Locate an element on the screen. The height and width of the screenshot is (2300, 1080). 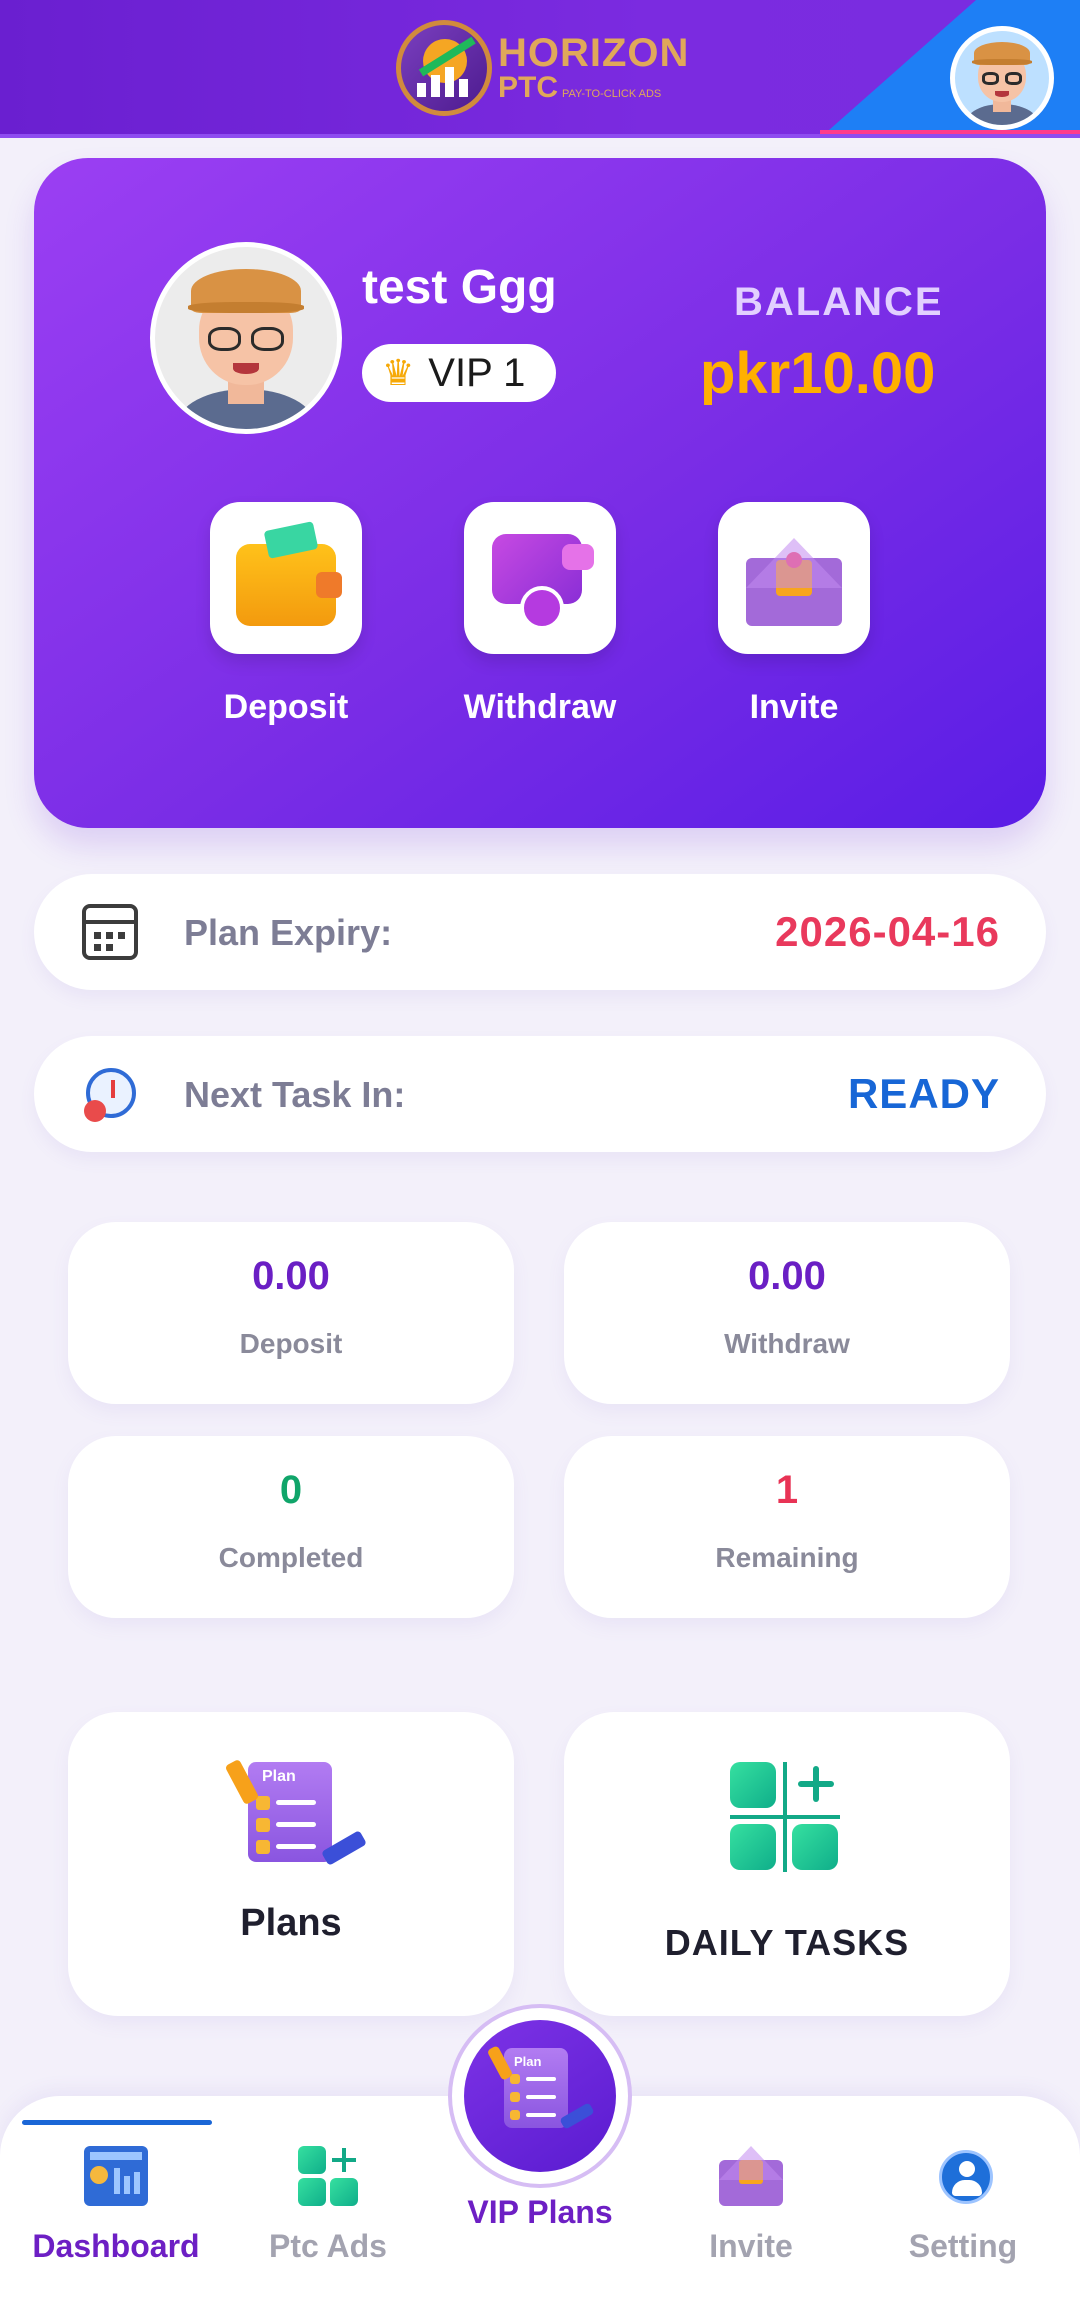
balance-label: BALANCE is located at coordinates (839, 302).